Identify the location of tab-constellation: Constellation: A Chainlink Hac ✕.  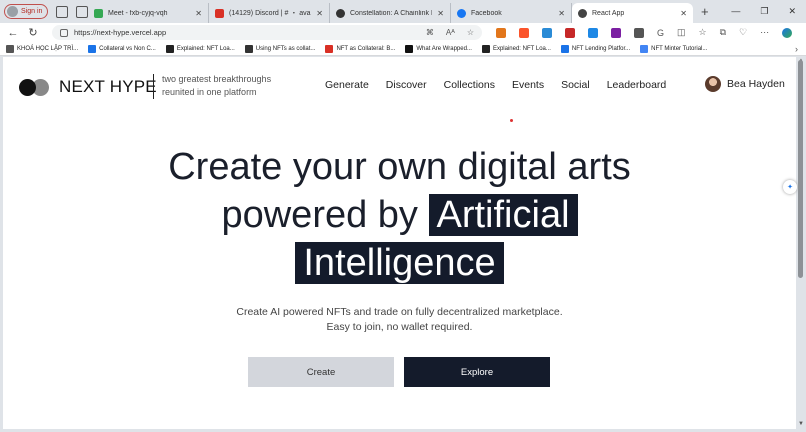
(390, 13).